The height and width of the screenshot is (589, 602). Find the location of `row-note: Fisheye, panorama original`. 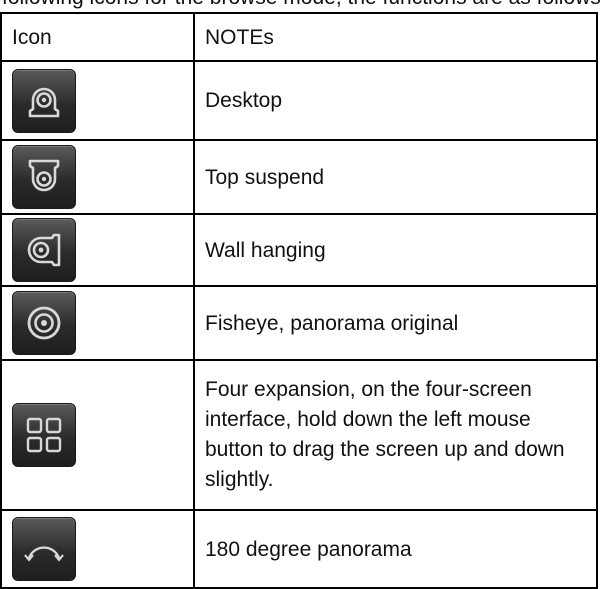

row-note: Fisheye, panorama original is located at coordinates (332, 323).